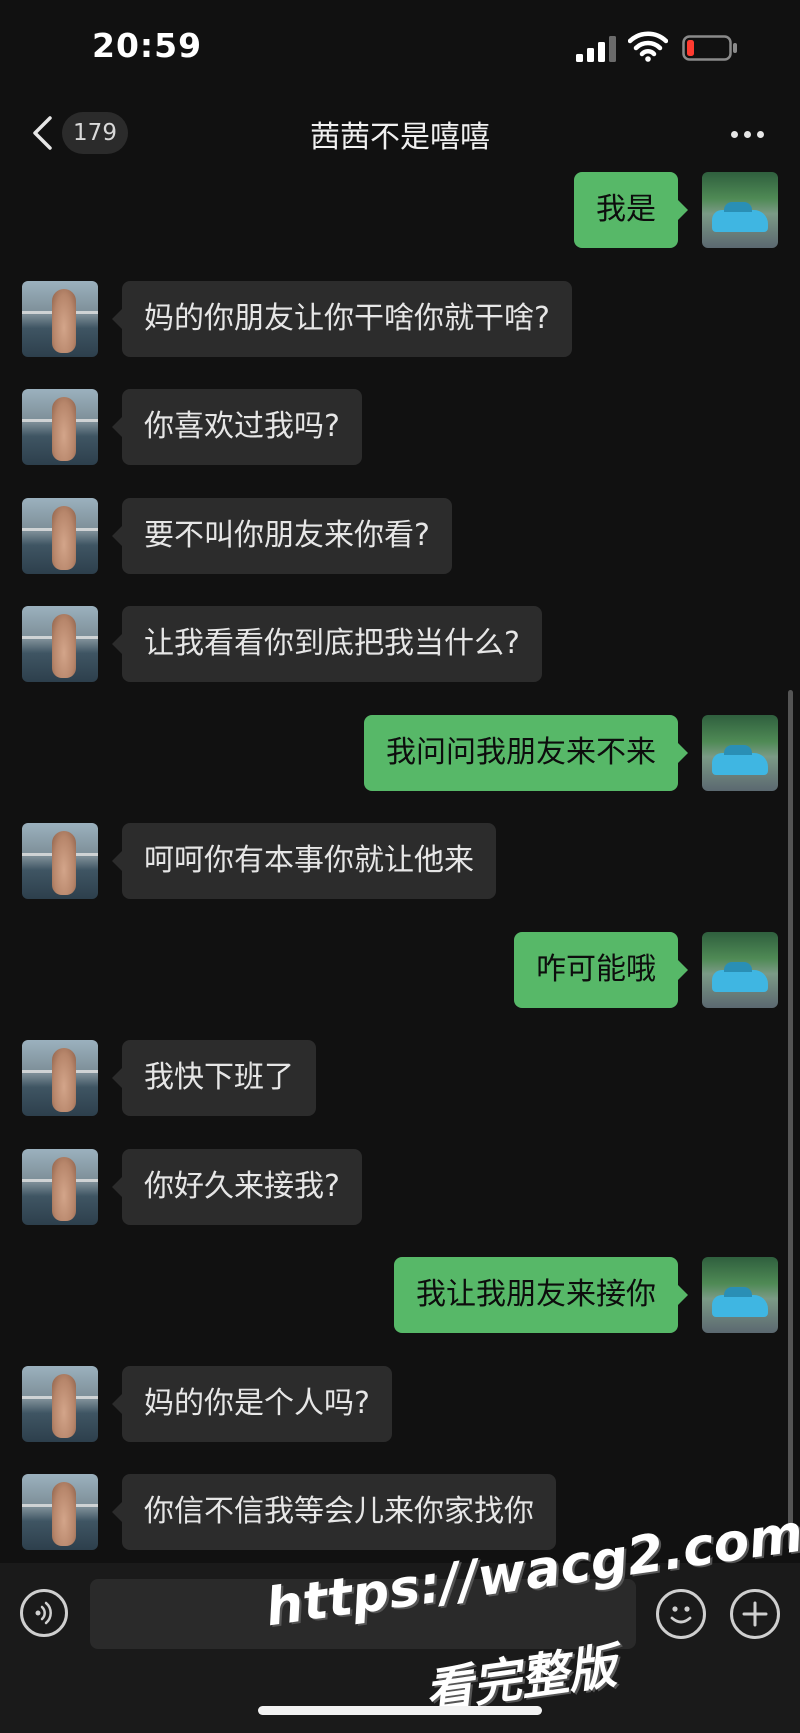 The image size is (800, 1733). What do you see at coordinates (400, 49) in the screenshot?
I see `status-bar: 20:59` at bounding box center [400, 49].